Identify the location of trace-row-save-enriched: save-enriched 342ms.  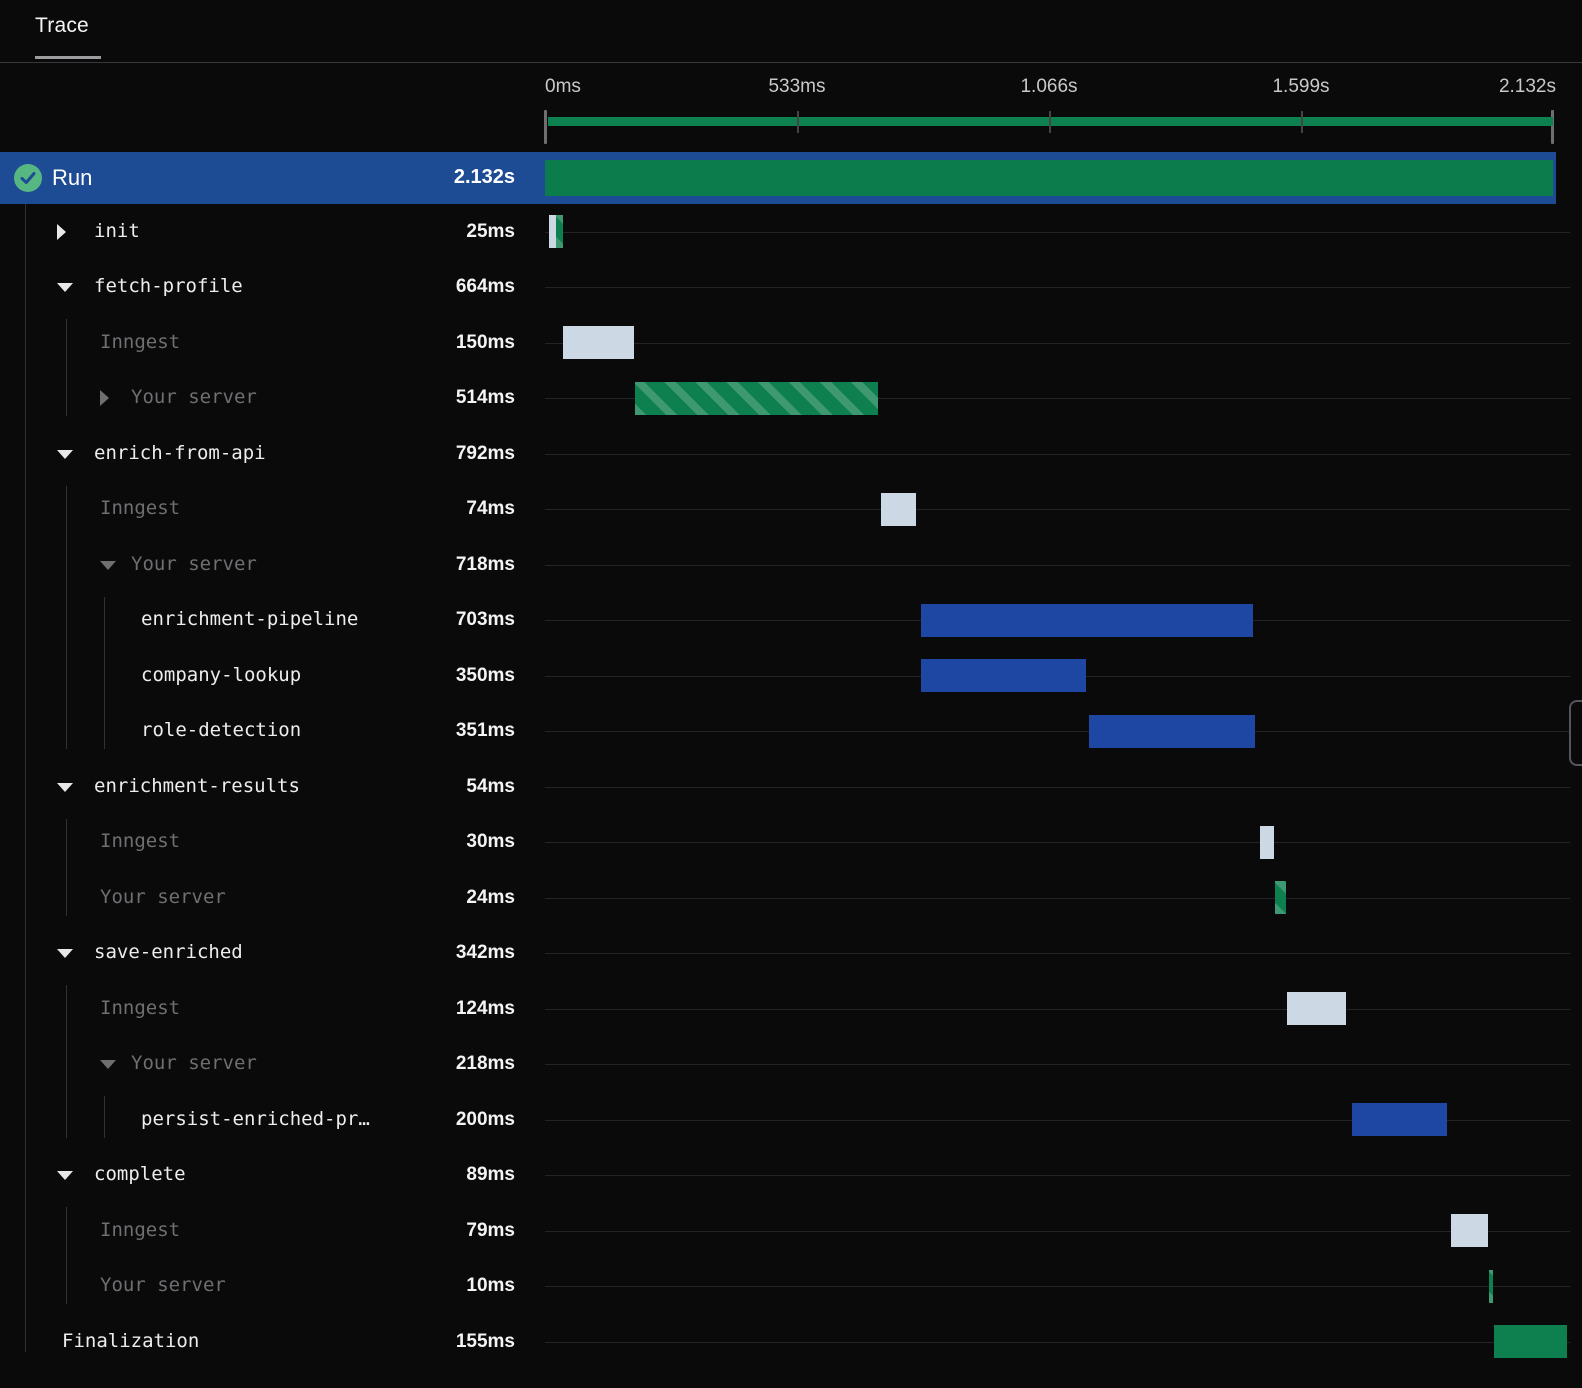
(791, 954).